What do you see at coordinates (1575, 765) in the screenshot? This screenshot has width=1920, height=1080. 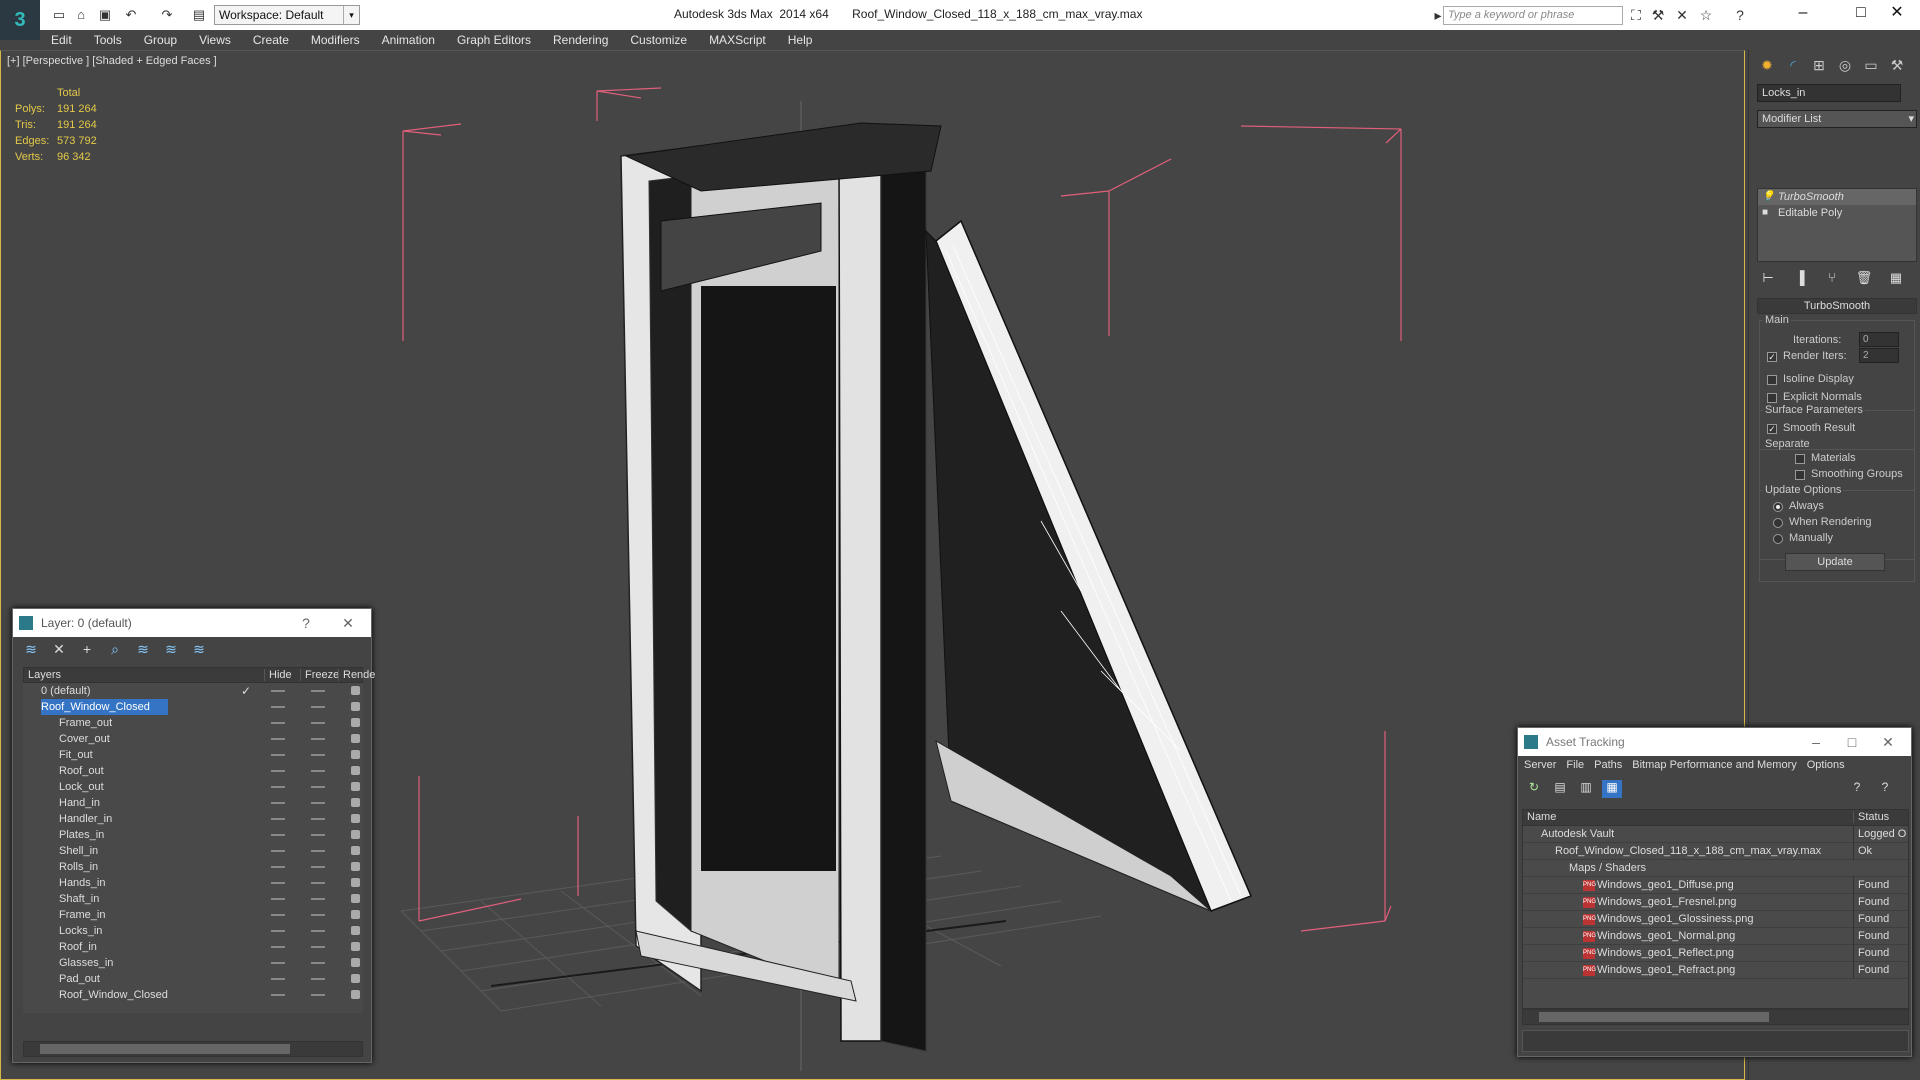 I see `asset-menu-file: File` at bounding box center [1575, 765].